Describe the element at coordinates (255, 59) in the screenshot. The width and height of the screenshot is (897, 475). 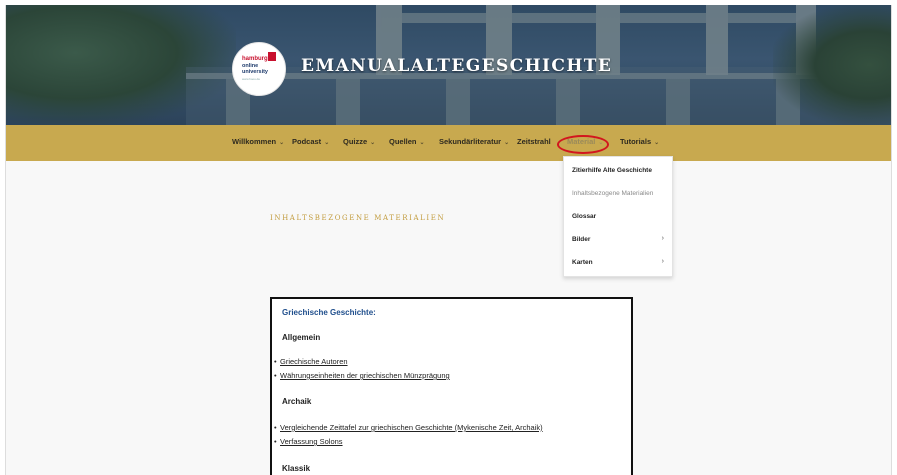
I see `logo-text-hamburg: hamburg` at that location.